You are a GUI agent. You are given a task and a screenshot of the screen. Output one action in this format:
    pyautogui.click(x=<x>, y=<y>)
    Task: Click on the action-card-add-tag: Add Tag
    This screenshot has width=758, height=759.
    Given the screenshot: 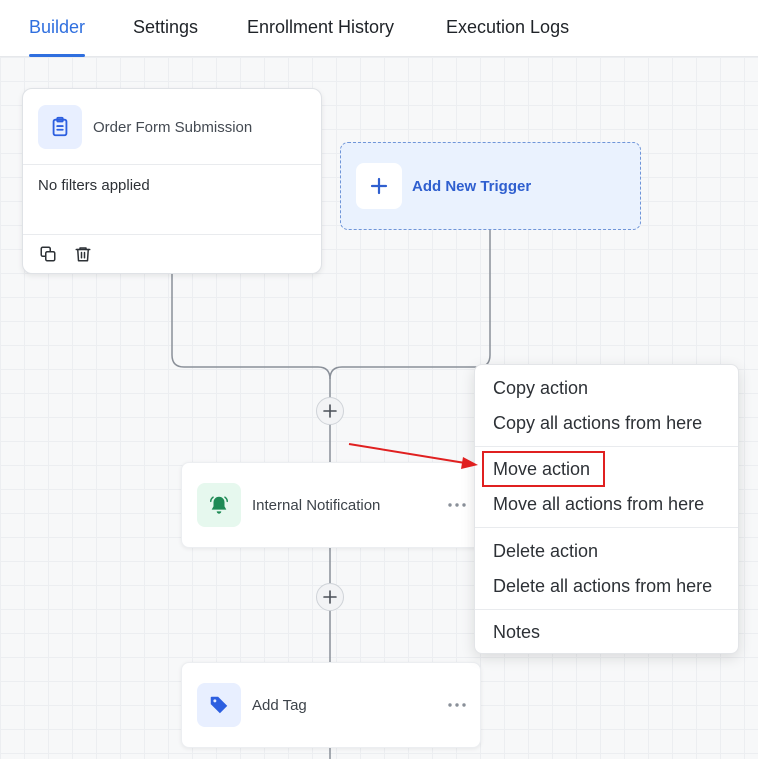 What is the action you would take?
    pyautogui.click(x=331, y=705)
    